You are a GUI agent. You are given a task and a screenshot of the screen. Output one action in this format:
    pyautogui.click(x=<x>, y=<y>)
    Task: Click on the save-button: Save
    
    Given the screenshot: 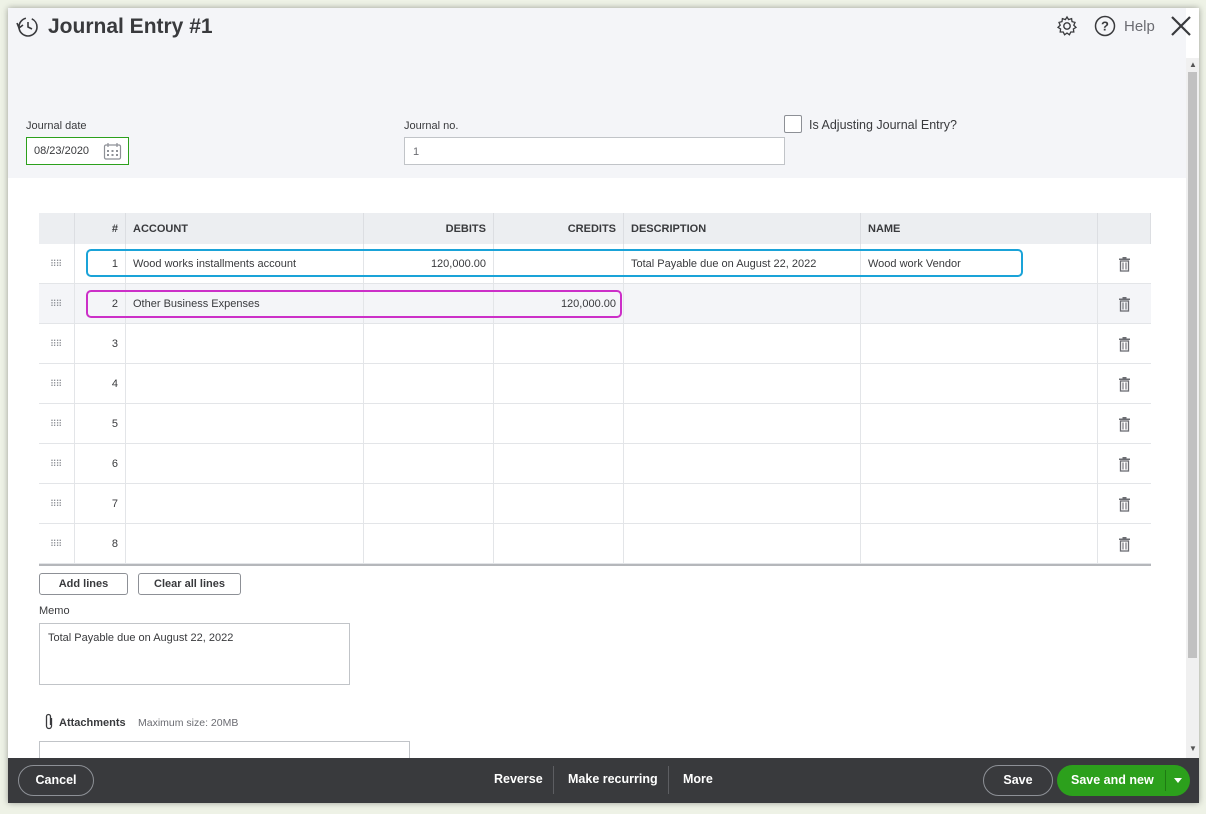 What is the action you would take?
    pyautogui.click(x=1018, y=780)
    